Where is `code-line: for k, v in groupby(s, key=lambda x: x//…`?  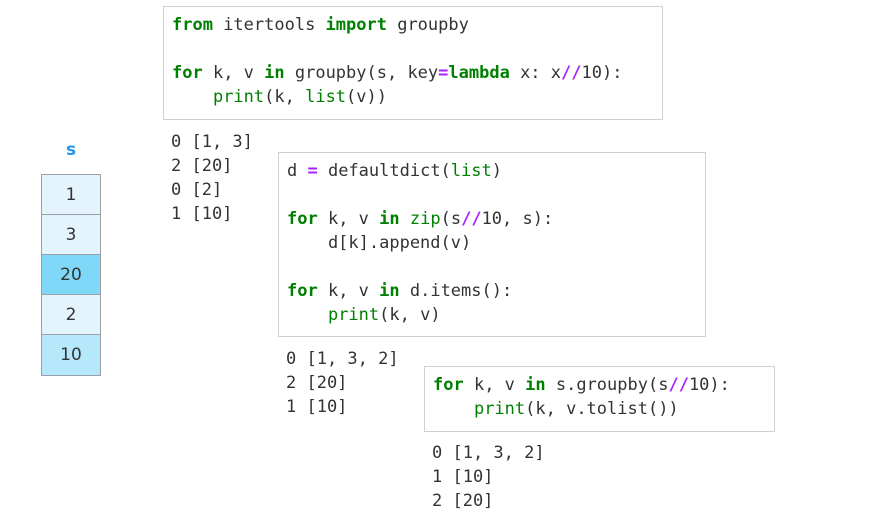
code-line: for k, v in groupby(s, key=lambda x: x//… is located at coordinates (413, 73).